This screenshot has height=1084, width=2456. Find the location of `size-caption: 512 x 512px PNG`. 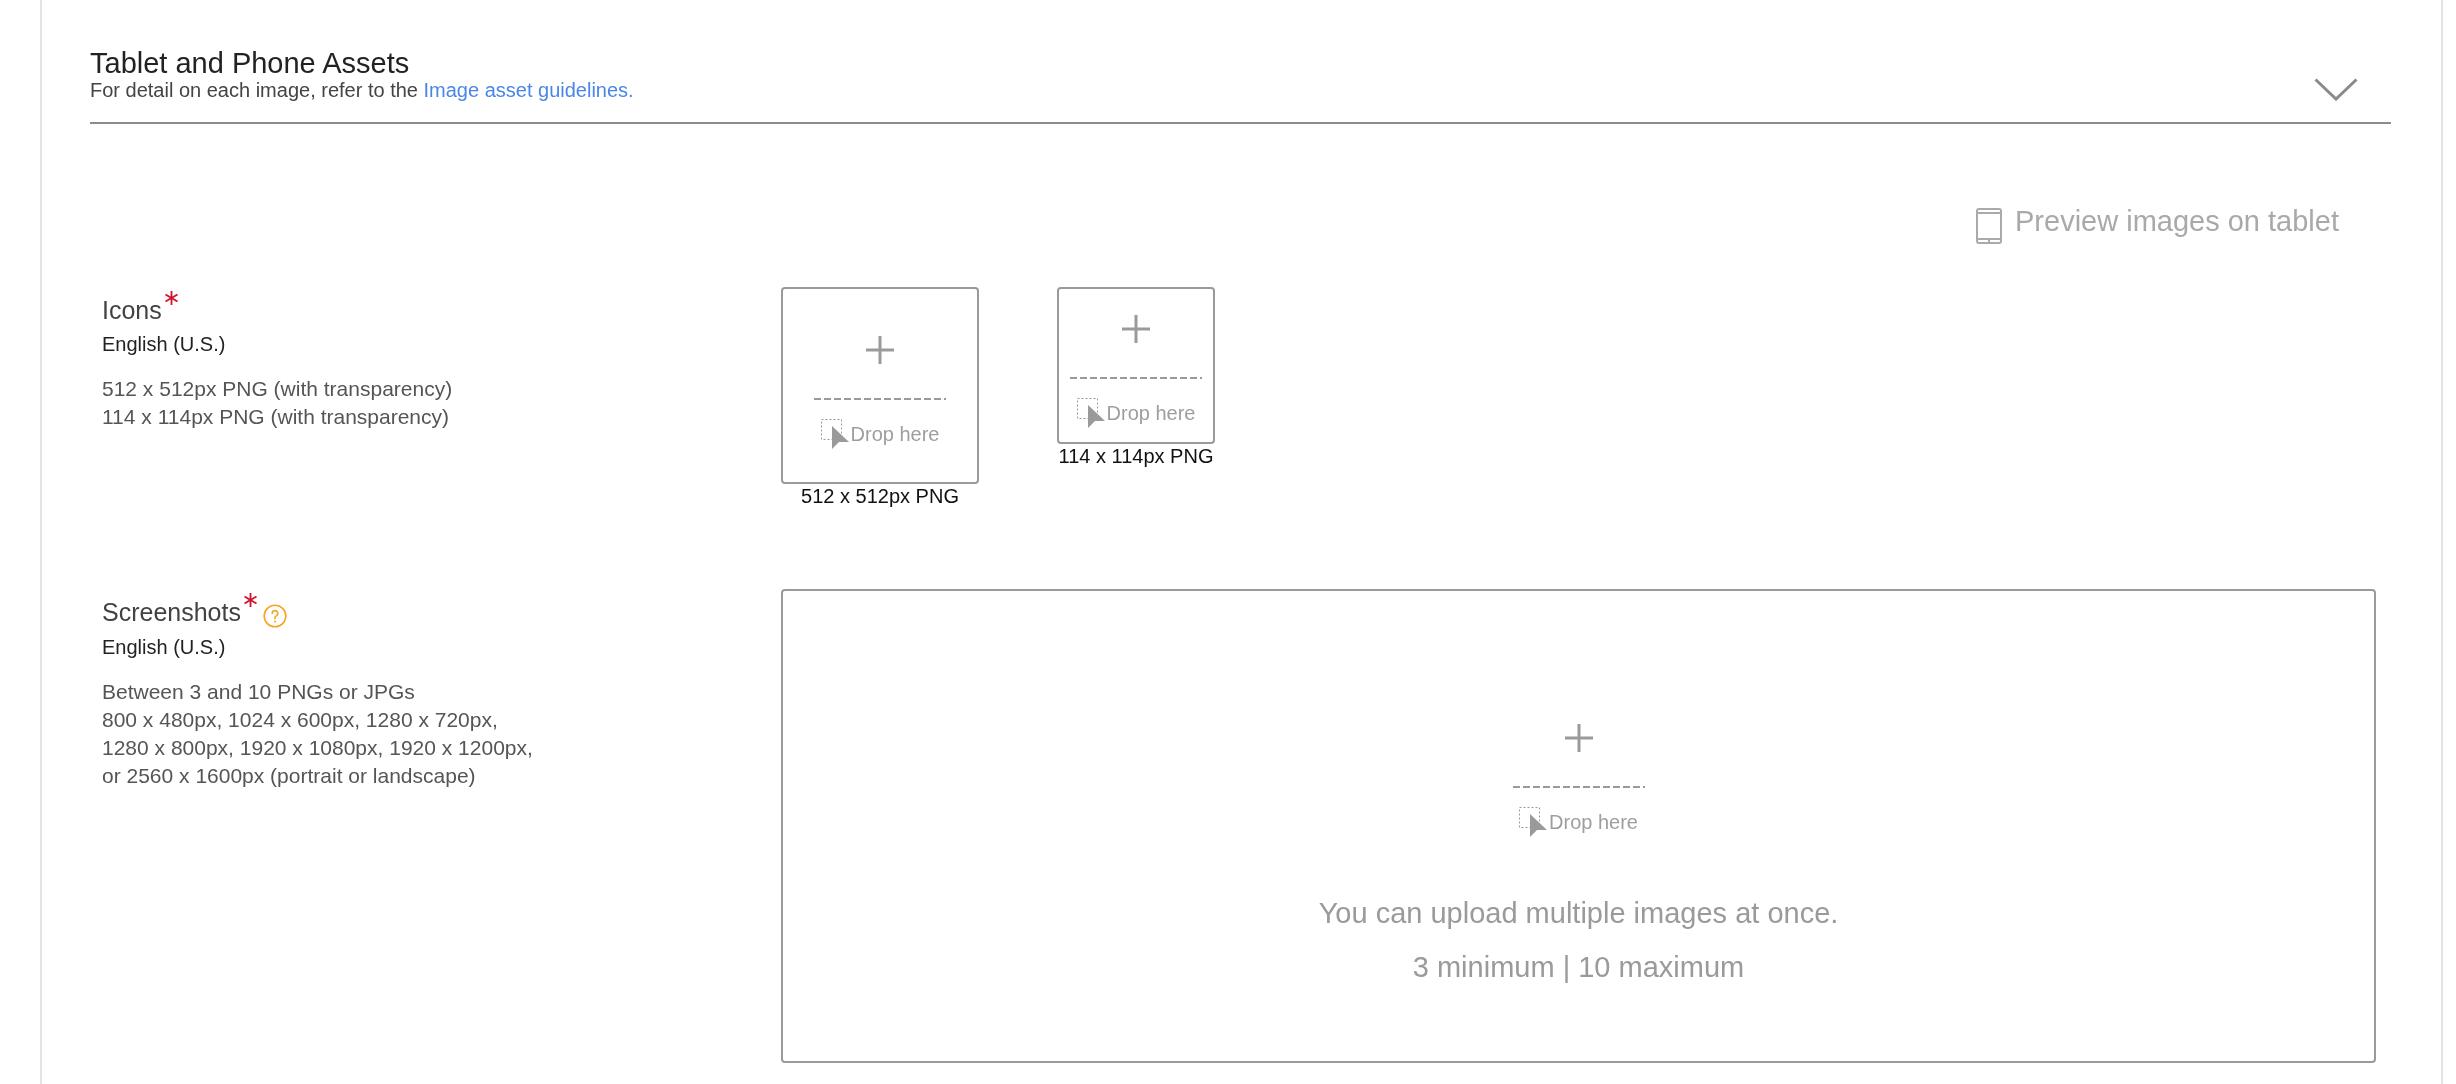

size-caption: 512 x 512px PNG is located at coordinates (880, 496).